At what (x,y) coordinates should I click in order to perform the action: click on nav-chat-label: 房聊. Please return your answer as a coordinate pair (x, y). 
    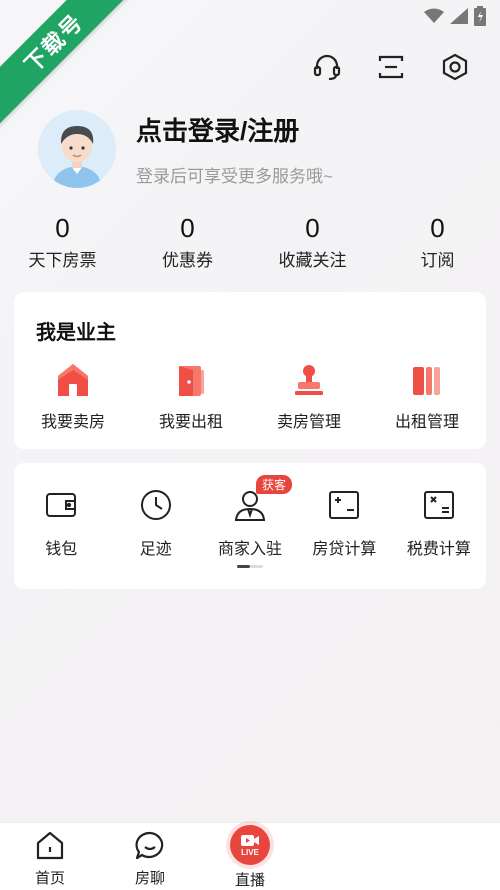
    Looking at the image, I should click on (149, 878).